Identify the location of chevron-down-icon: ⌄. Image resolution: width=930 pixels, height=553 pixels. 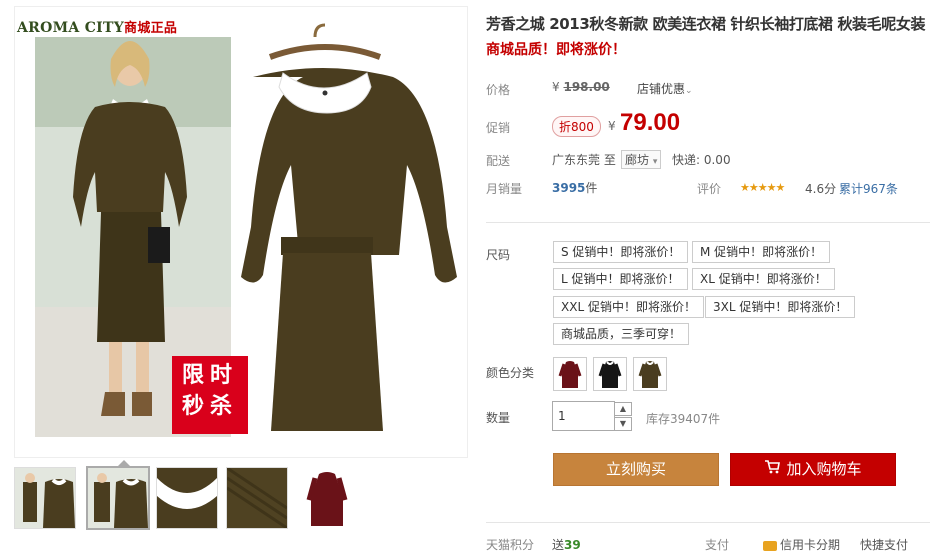
(689, 91).